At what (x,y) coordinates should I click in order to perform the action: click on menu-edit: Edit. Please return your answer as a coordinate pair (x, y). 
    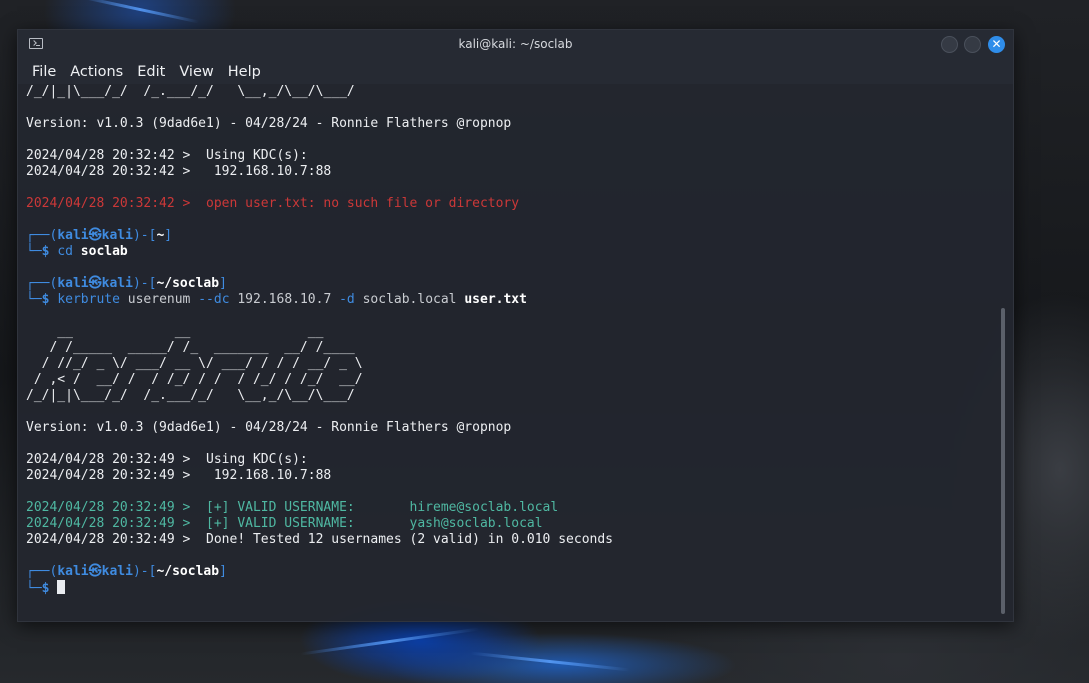
    Looking at the image, I should click on (151, 72).